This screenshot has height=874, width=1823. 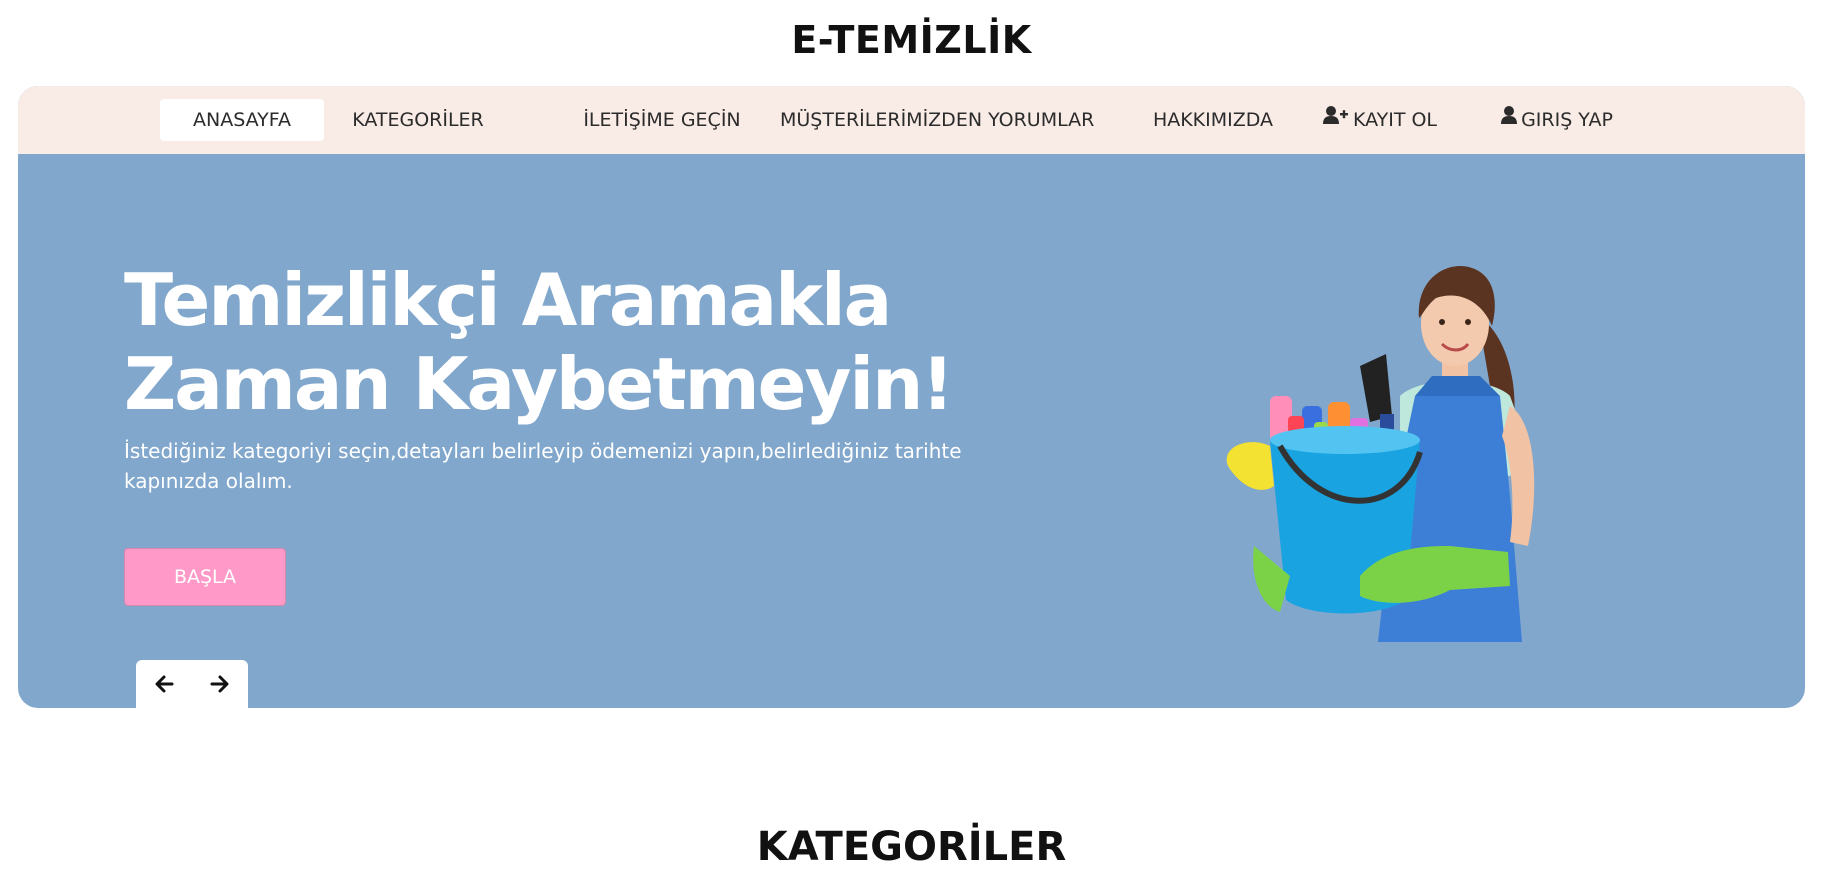 I want to click on nav-item-home: ANASAYFA, so click(x=242, y=120).